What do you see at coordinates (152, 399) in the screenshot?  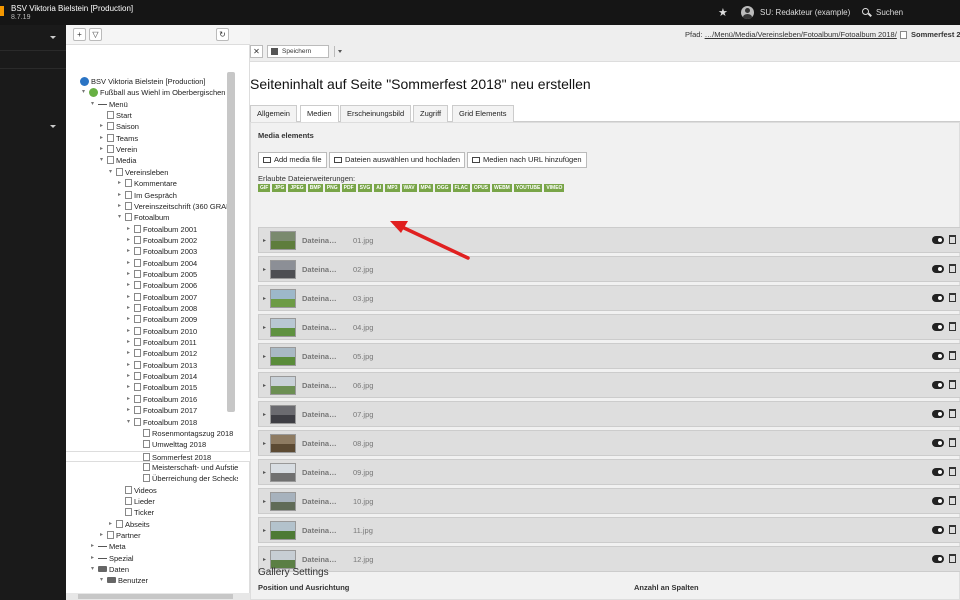 I see `tree-item: ▸ Fotoalbum 2016` at bounding box center [152, 399].